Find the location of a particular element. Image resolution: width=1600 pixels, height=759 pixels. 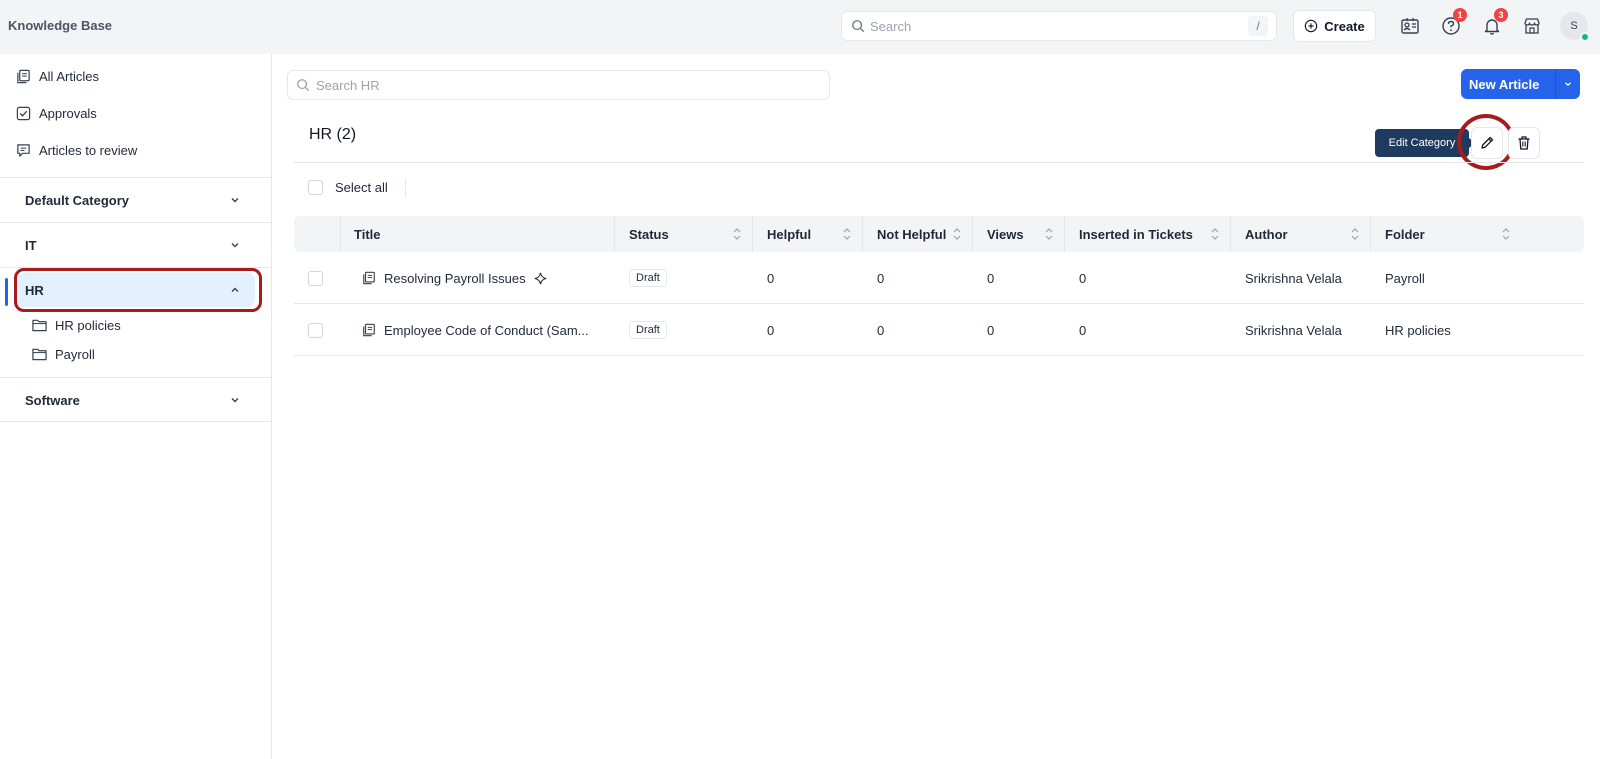

helpful-cell: 0 is located at coordinates (771, 278).